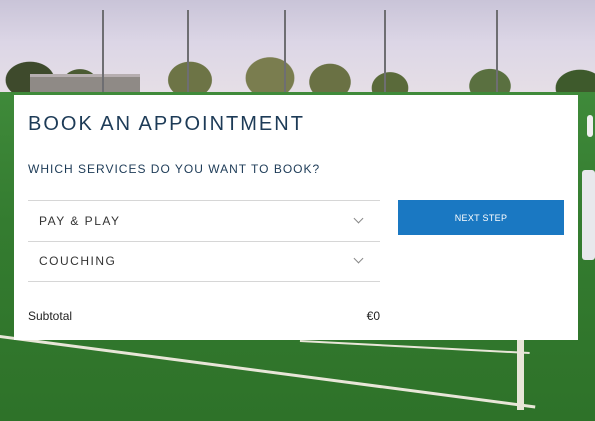 This screenshot has height=421, width=595. Describe the element at coordinates (373, 316) in the screenshot. I see `subtotal-value: €0` at that location.